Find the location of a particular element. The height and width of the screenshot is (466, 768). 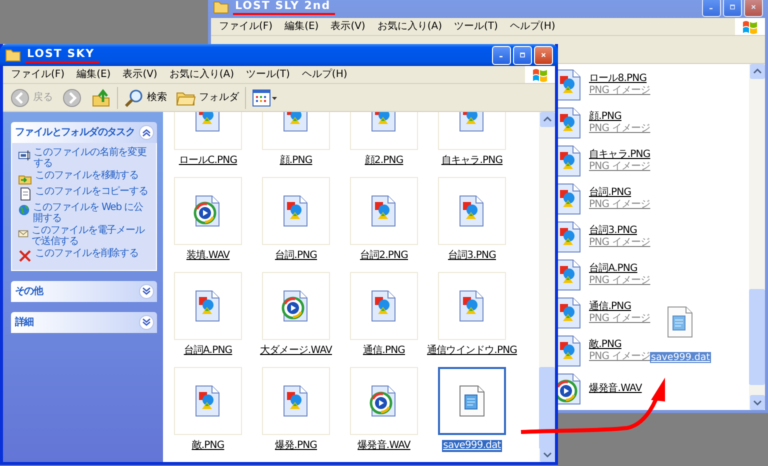

file-name: ロール8.PNG is located at coordinates (619, 79).